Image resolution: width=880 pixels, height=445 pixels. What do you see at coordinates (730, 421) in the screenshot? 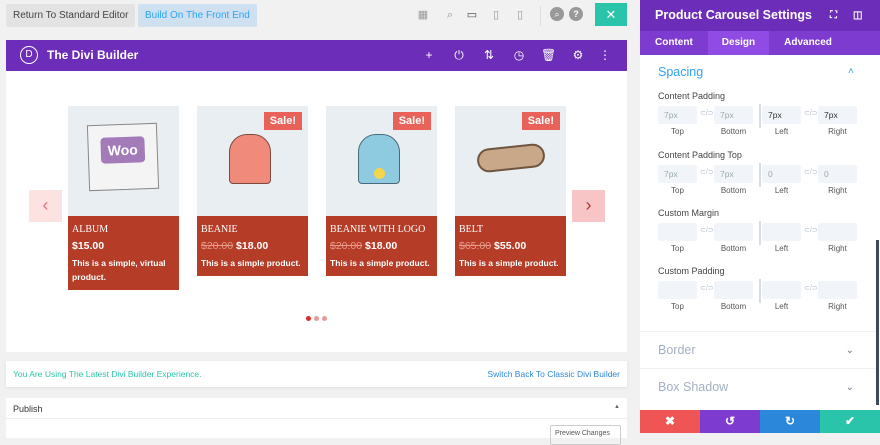
I see `undo-button: ↺` at bounding box center [730, 421].